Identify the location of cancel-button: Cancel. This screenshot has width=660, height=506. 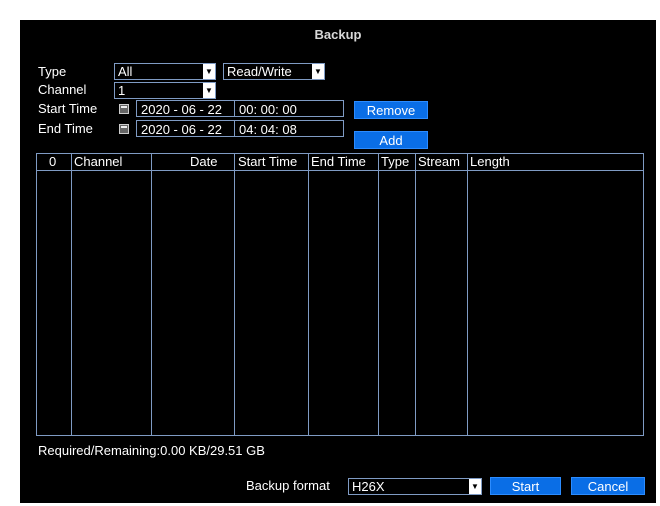
(608, 486).